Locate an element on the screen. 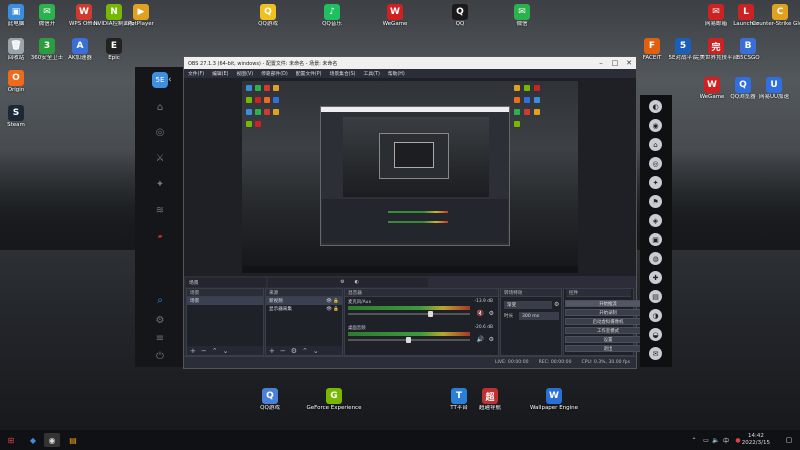  home-icon: ⌂ is located at coordinates (160, 107).